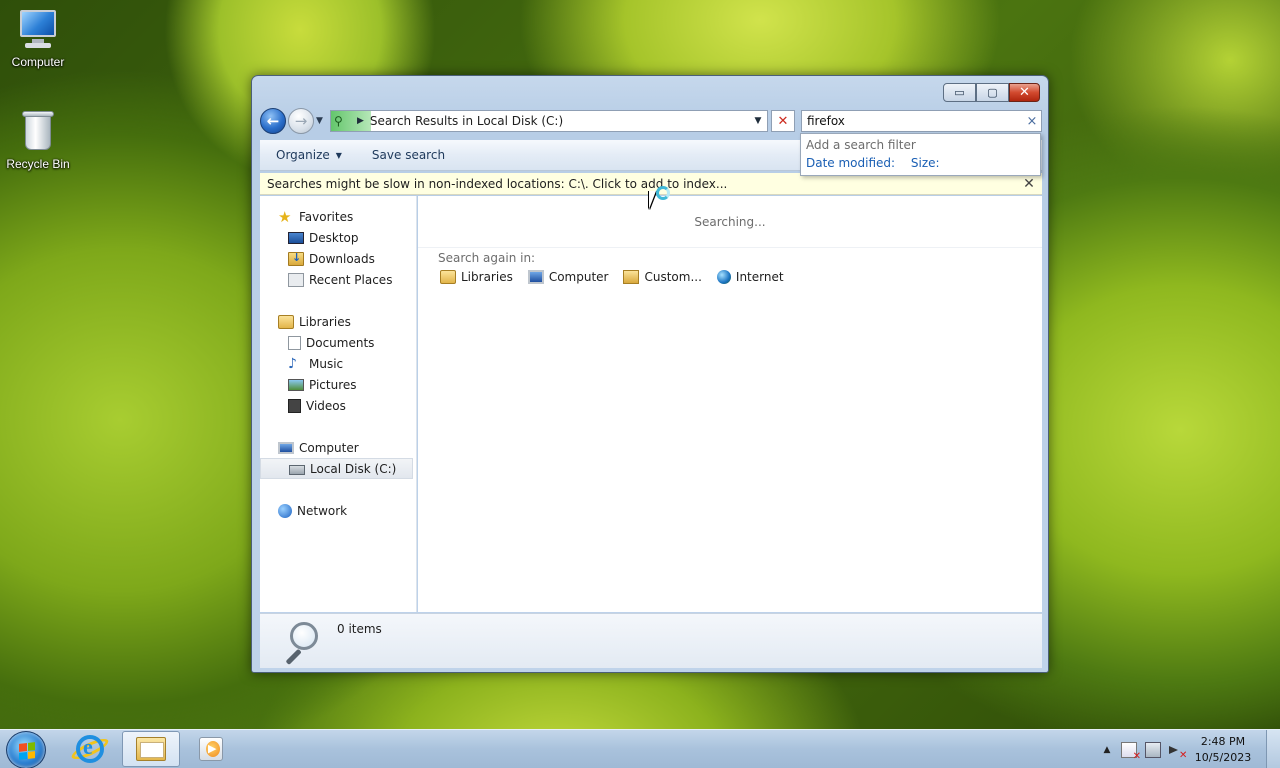 The width and height of the screenshot is (1280, 768). What do you see at coordinates (1153, 749) in the screenshot?
I see `network-status-icon` at bounding box center [1153, 749].